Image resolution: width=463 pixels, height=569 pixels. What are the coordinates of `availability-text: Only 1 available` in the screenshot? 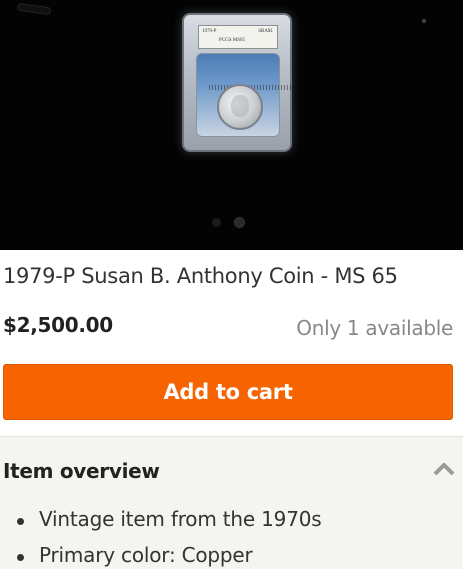 It's located at (374, 328).